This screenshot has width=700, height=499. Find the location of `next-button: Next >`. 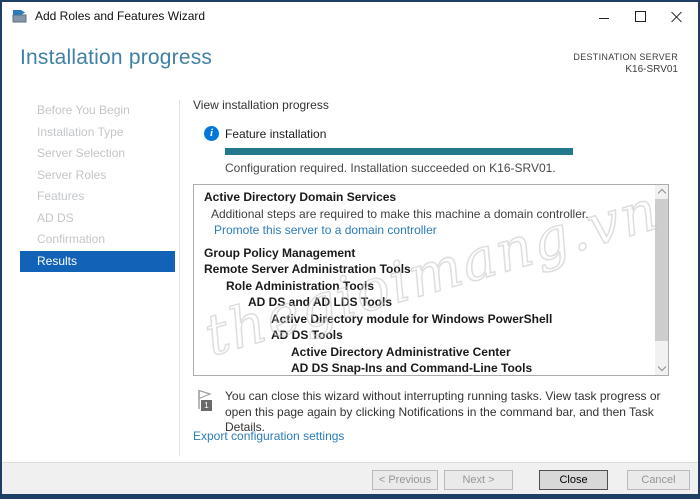

next-button: Next > is located at coordinates (478, 480).